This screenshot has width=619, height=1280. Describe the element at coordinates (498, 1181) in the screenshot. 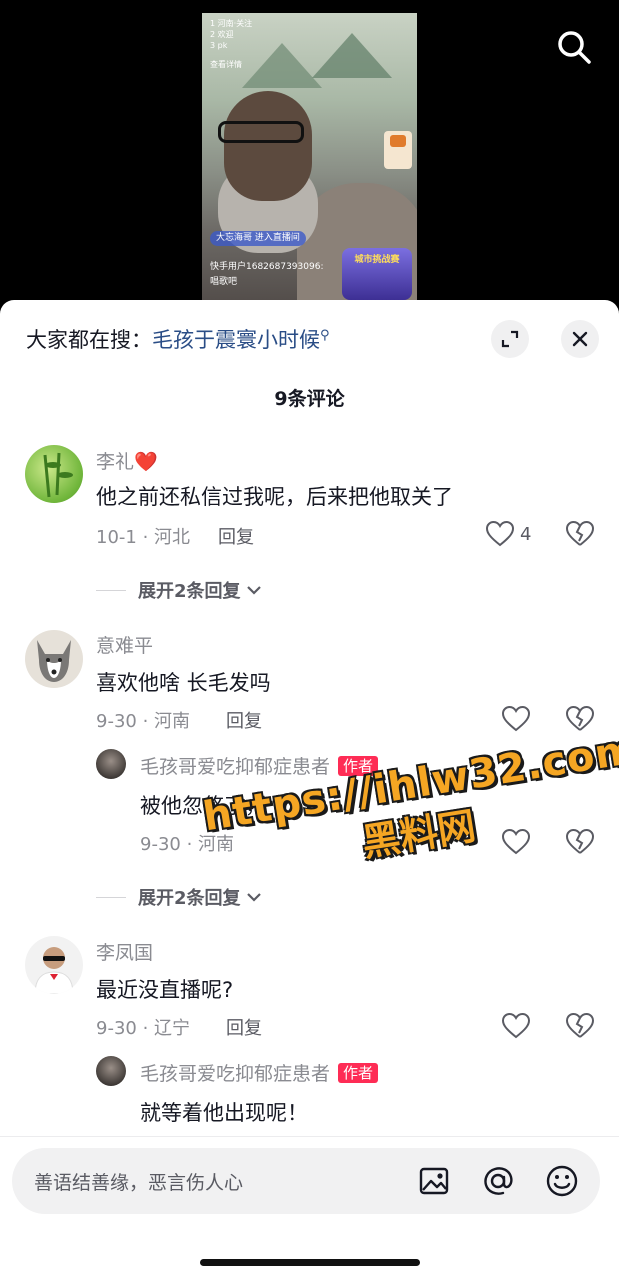

I see `mention-icon` at that location.